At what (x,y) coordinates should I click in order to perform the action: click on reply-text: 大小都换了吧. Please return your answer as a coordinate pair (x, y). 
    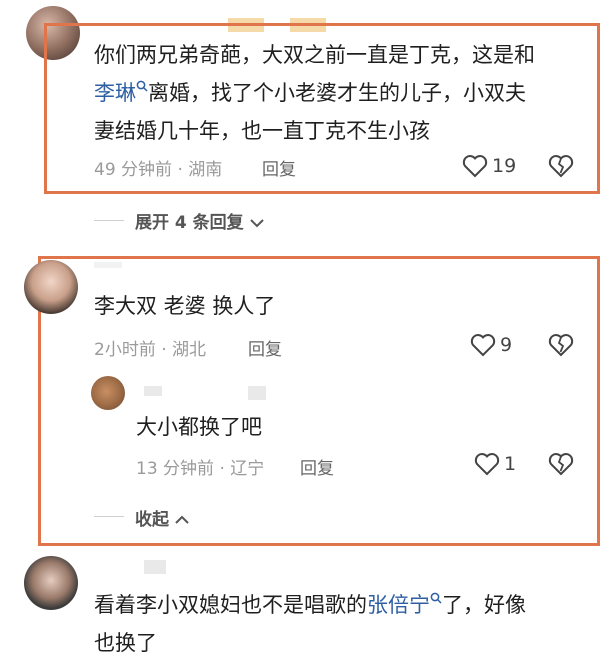
    Looking at the image, I should click on (199, 427).